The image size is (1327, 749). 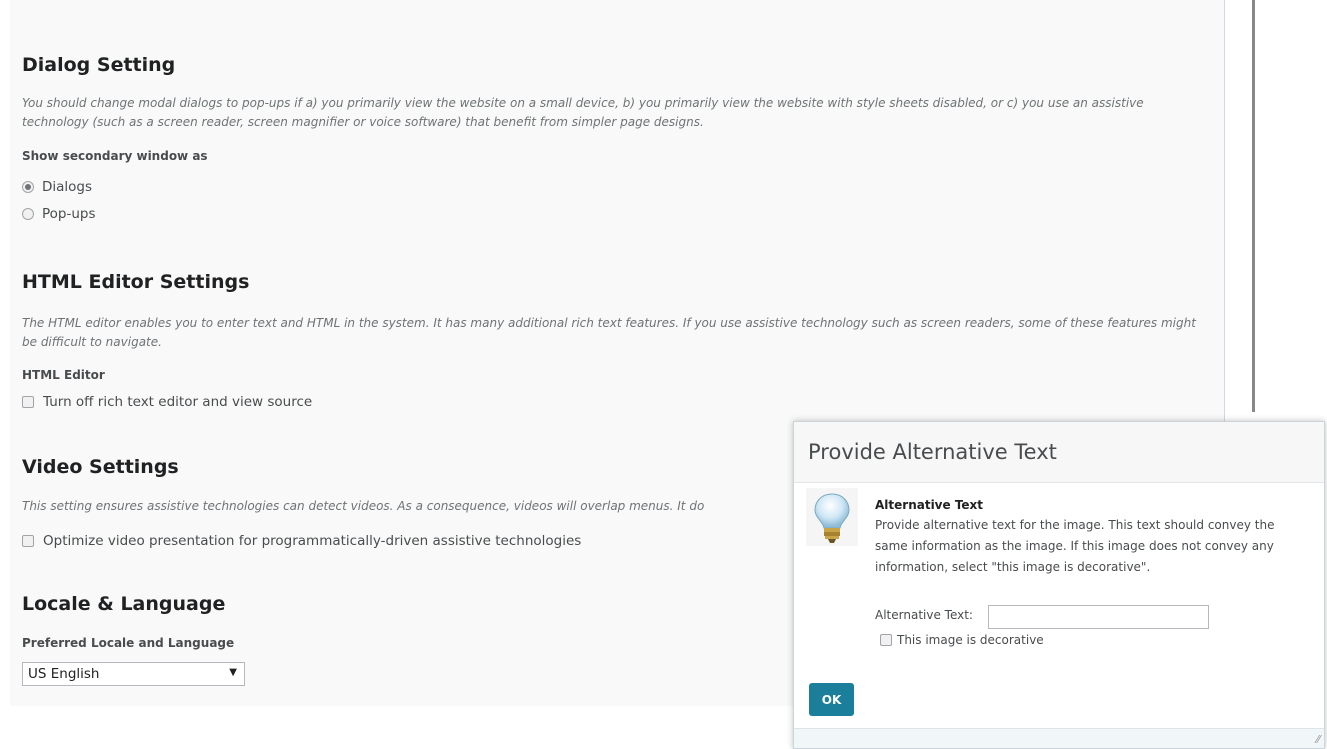 I want to click on radio-popups: Pop-ups, so click(x=614, y=213).